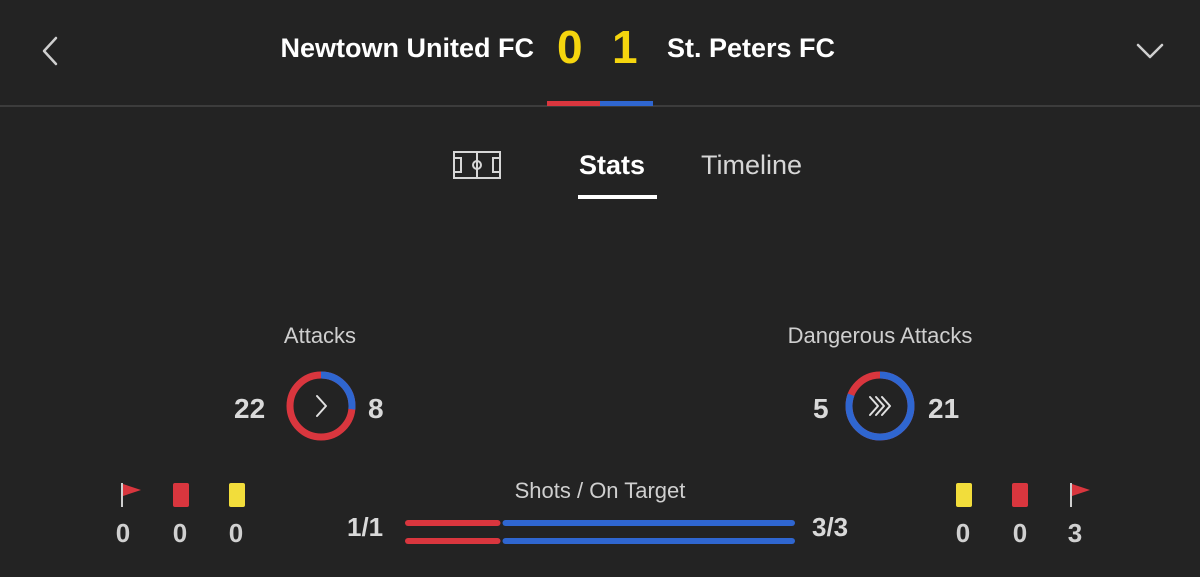  What do you see at coordinates (320, 335) in the screenshot?
I see `attacks-title: Attacks` at bounding box center [320, 335].